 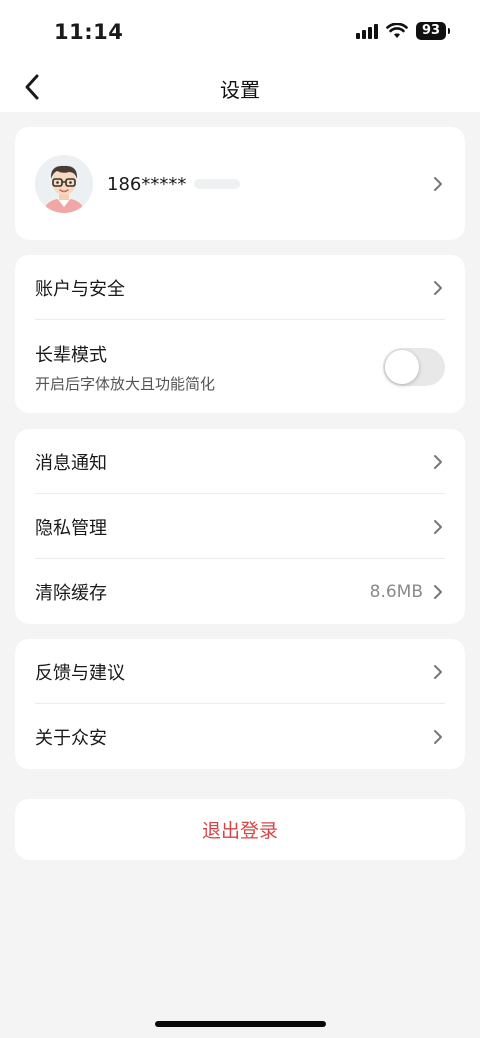 I want to click on profile-card: 186*****, so click(x=240, y=183).